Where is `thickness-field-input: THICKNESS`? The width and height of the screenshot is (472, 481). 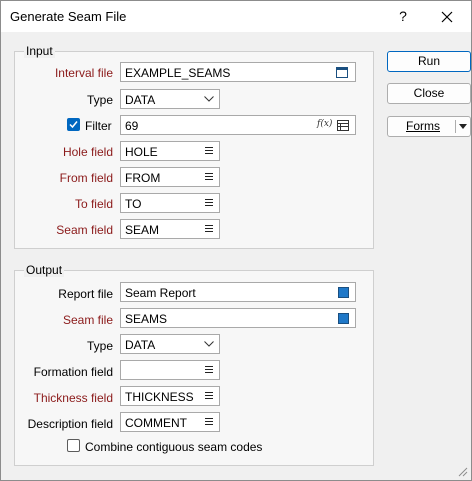 thickness-field-input: THICKNESS is located at coordinates (170, 396).